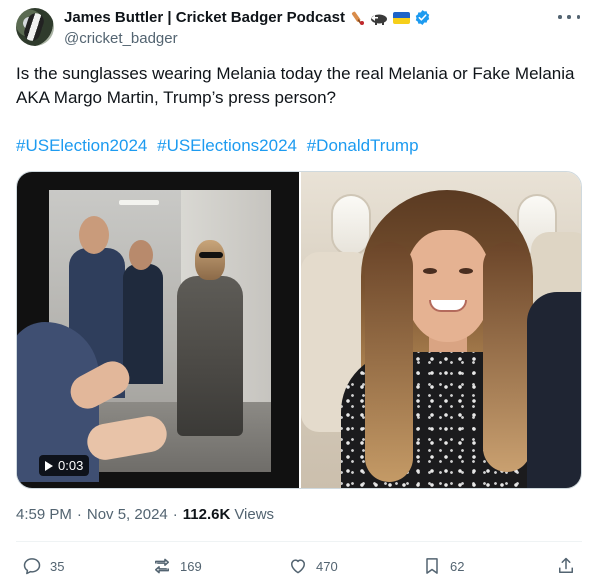 The image size is (596, 587). What do you see at coordinates (162, 566) in the screenshot?
I see `retweet-icon` at bounding box center [162, 566].